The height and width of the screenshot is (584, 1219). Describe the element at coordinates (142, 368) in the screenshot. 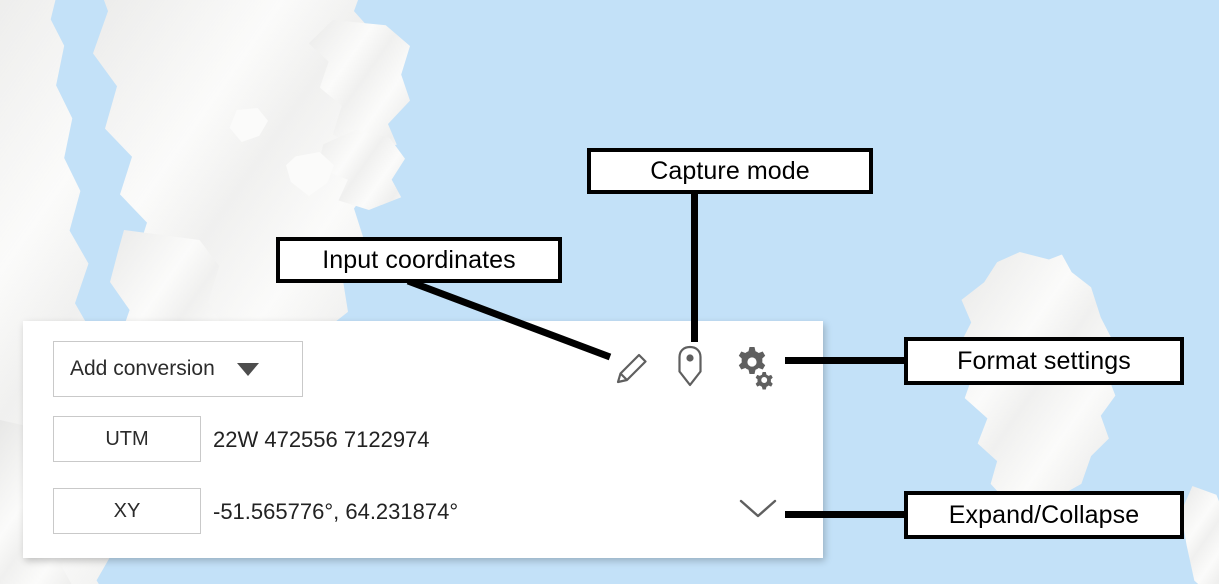

I see `add-conversion-label: Add conversion` at that location.